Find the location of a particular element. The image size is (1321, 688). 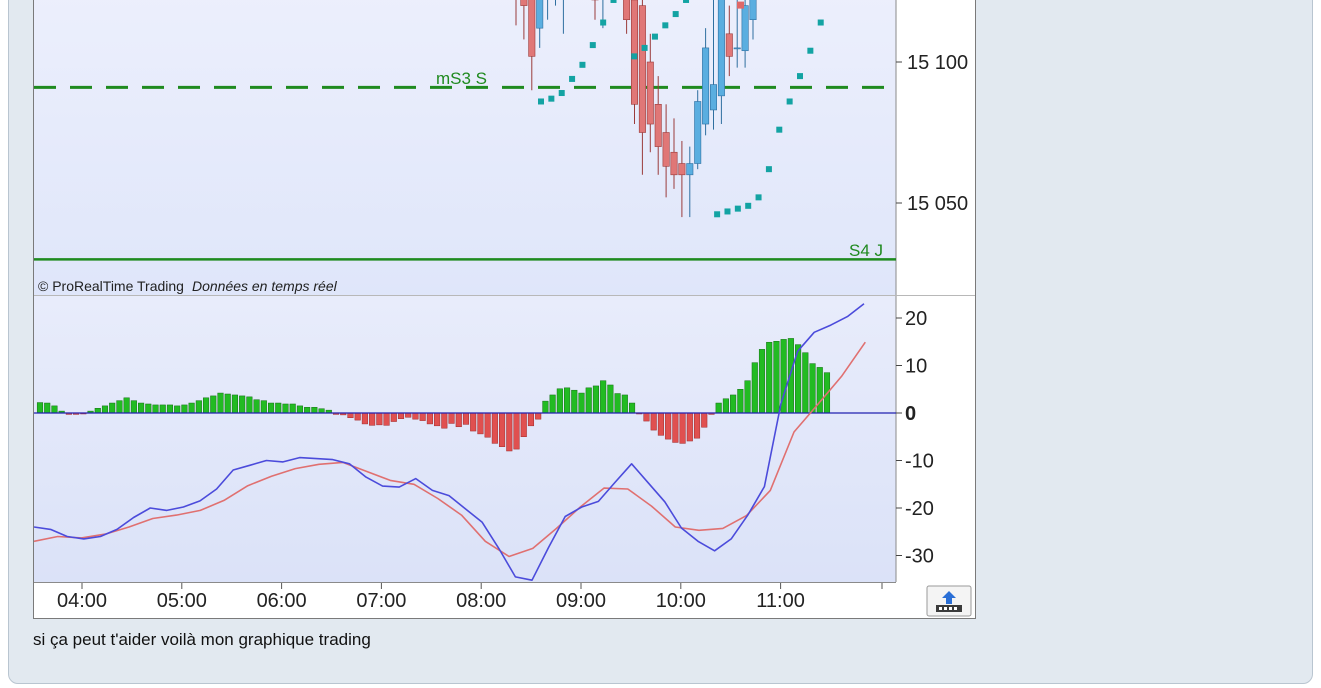

level-label-s4: S4 J is located at coordinates (866, 250).